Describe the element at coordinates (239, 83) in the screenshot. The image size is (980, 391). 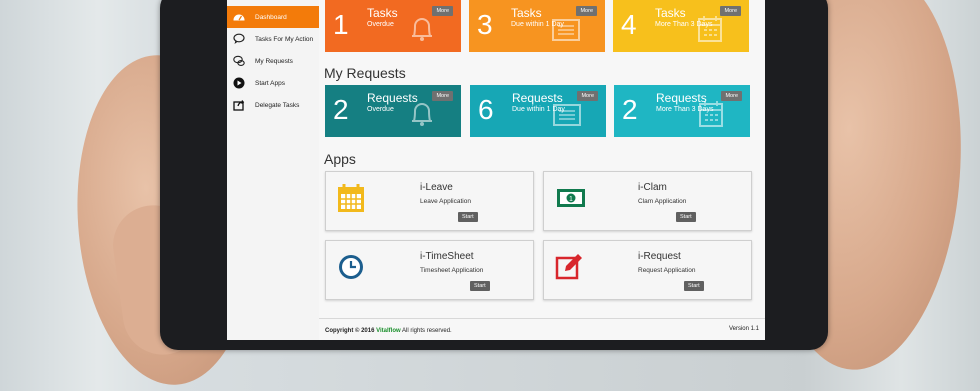
I see `play-icon` at that location.